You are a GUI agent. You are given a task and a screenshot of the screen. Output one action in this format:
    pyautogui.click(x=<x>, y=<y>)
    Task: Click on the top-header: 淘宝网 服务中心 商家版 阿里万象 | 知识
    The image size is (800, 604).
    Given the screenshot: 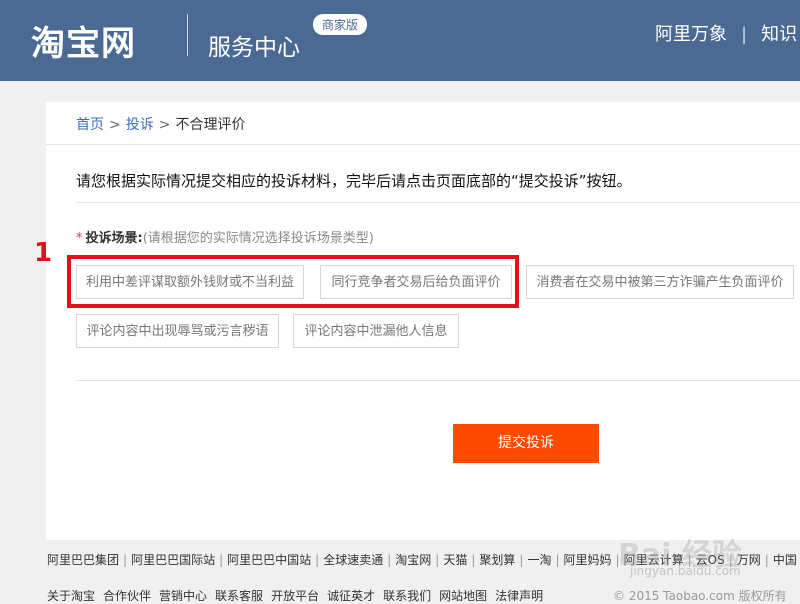 What is the action you would take?
    pyautogui.click(x=400, y=40)
    